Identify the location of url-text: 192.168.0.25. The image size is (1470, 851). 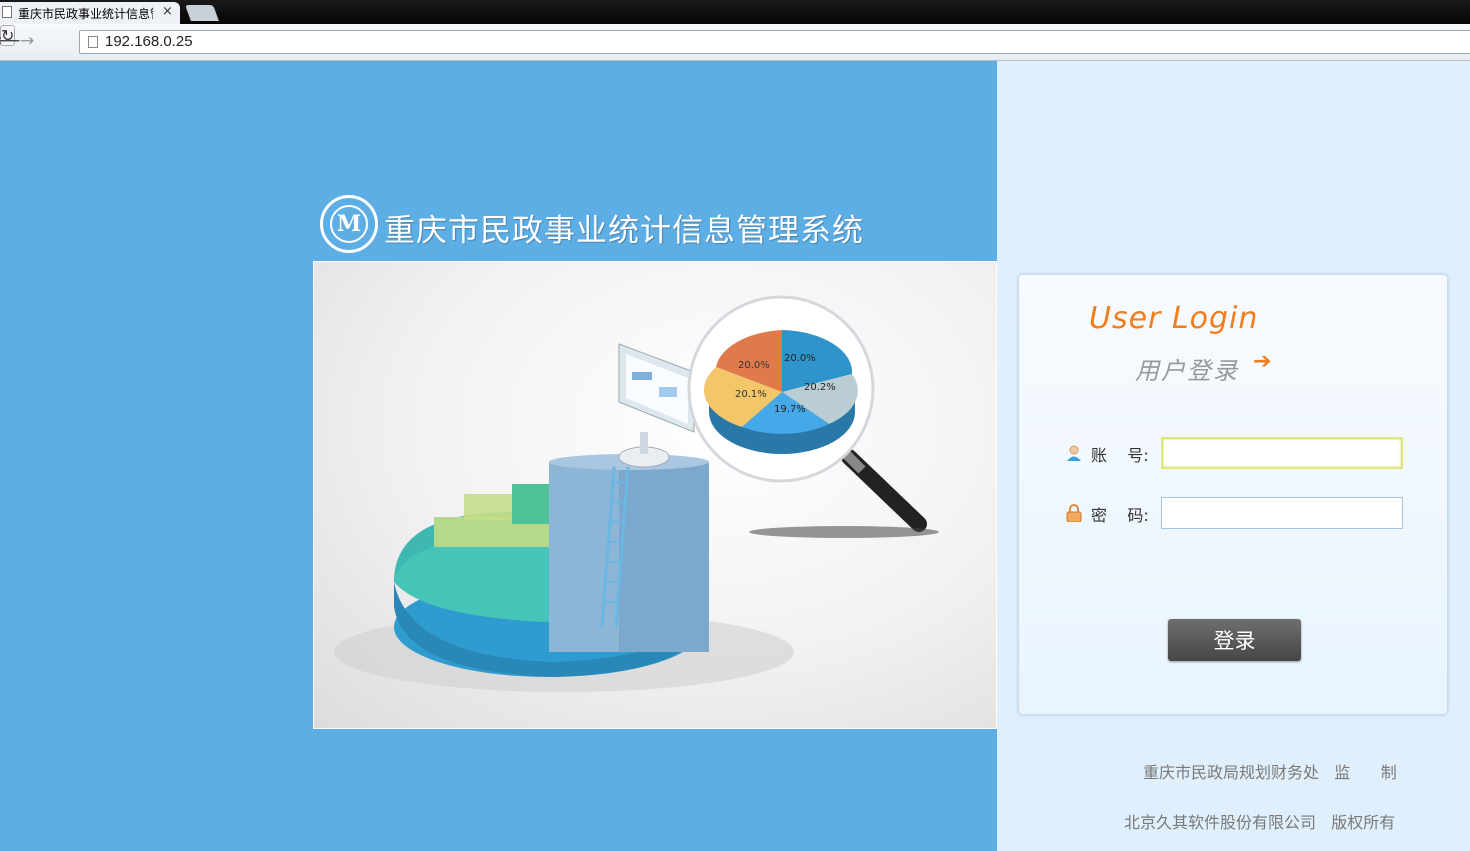
(149, 41).